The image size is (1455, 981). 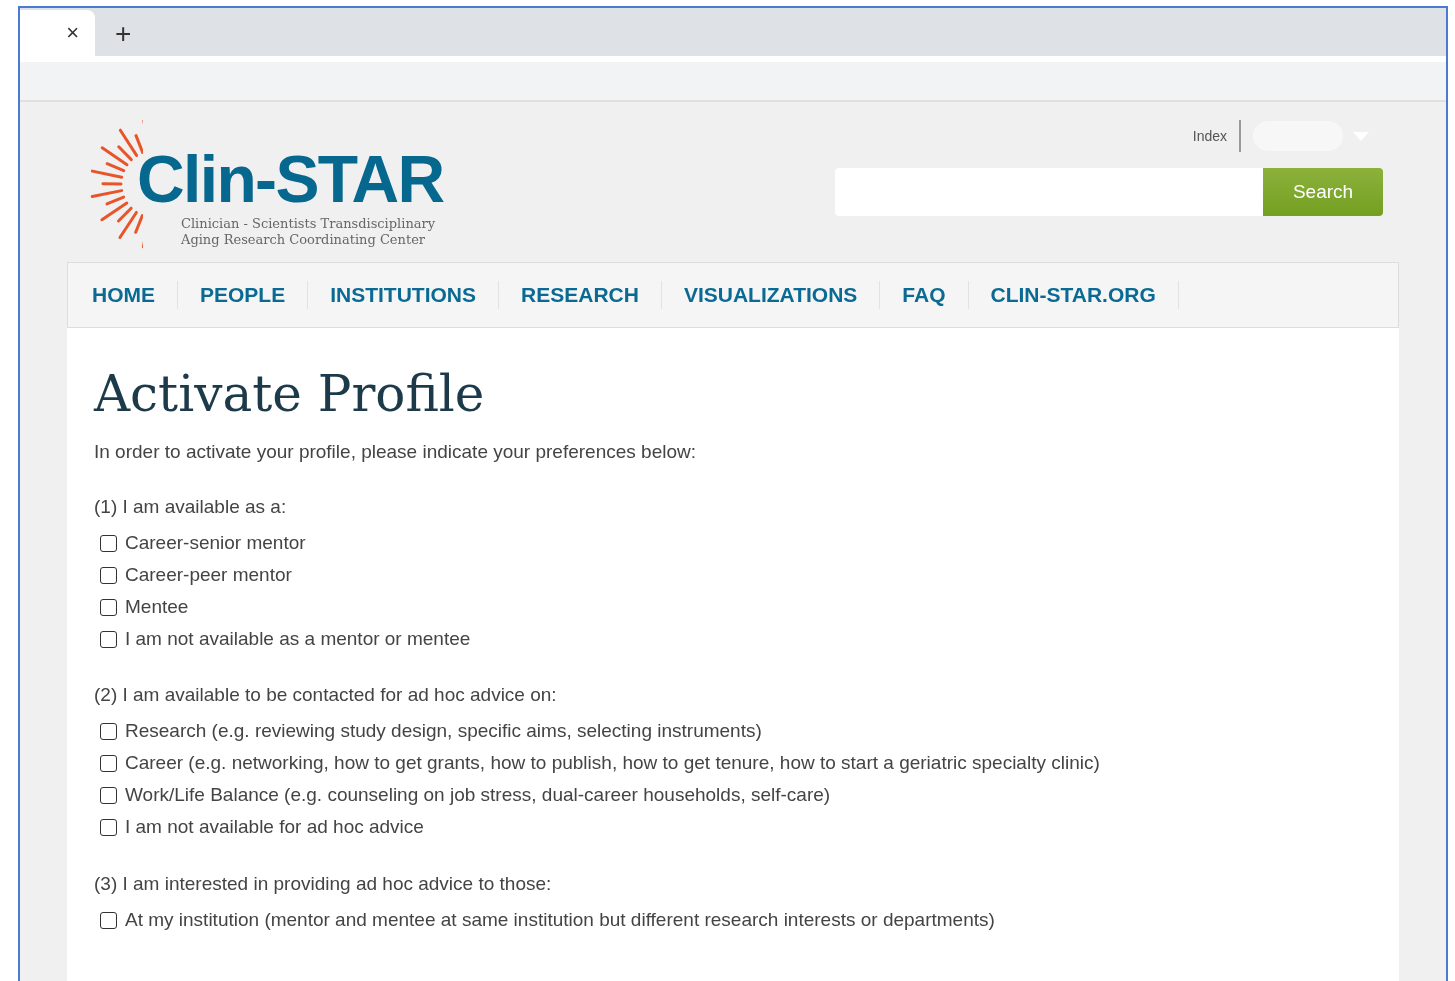 What do you see at coordinates (298, 639) in the screenshot?
I see `checkbox-label: I am not available as a mentor or mentee` at bounding box center [298, 639].